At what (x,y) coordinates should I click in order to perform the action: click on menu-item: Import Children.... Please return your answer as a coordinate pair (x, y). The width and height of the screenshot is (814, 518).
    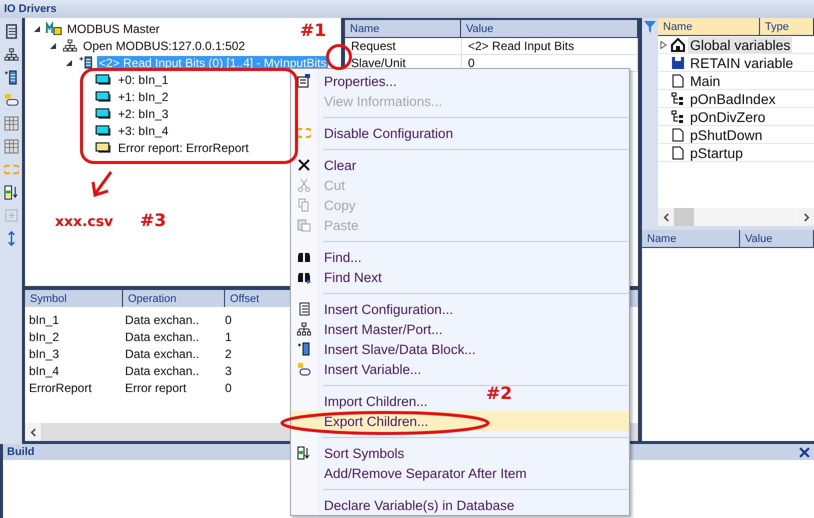
    Looking at the image, I should click on (363, 401).